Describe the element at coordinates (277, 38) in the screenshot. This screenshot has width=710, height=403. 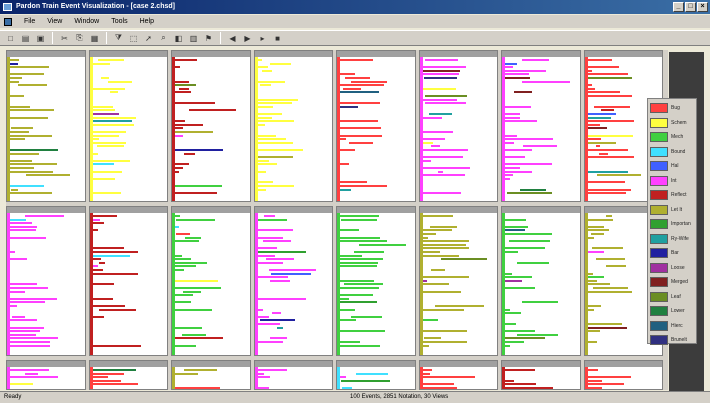
I see `stop-icon: ■` at that location.